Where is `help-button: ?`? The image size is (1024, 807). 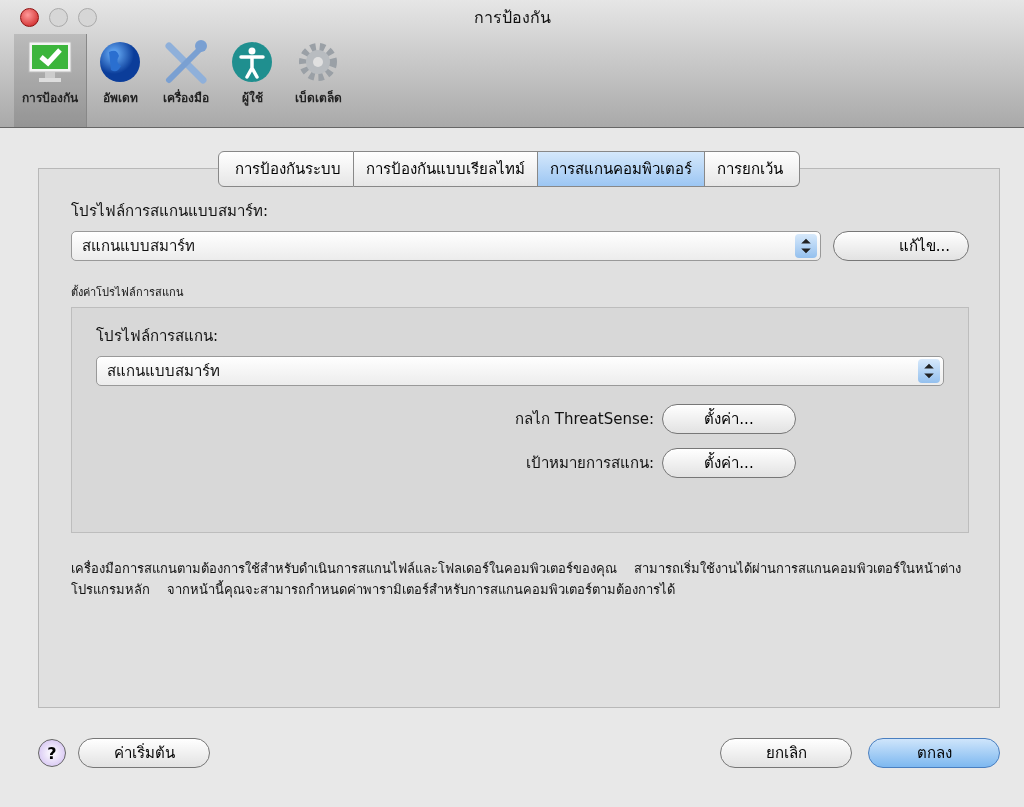 help-button: ? is located at coordinates (52, 753).